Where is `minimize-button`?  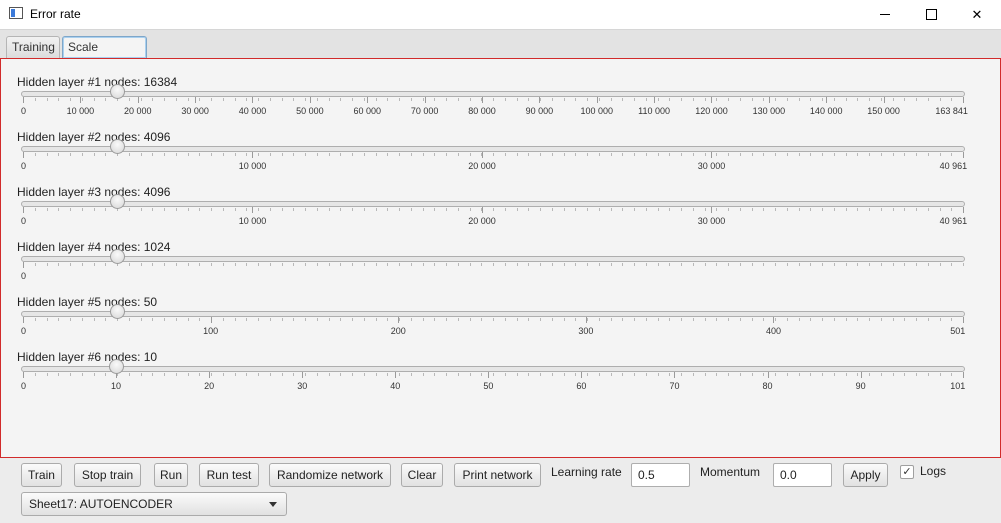
minimize-button is located at coordinates (885, 14).